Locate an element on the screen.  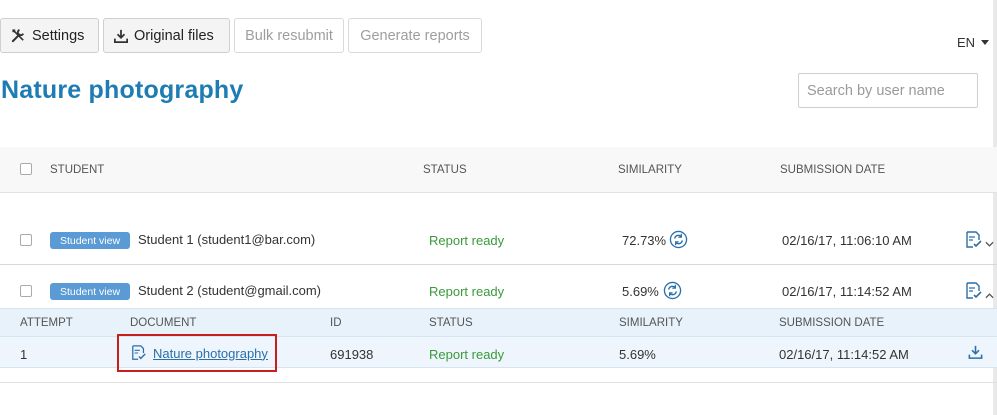
language-label: EN is located at coordinates (966, 42).